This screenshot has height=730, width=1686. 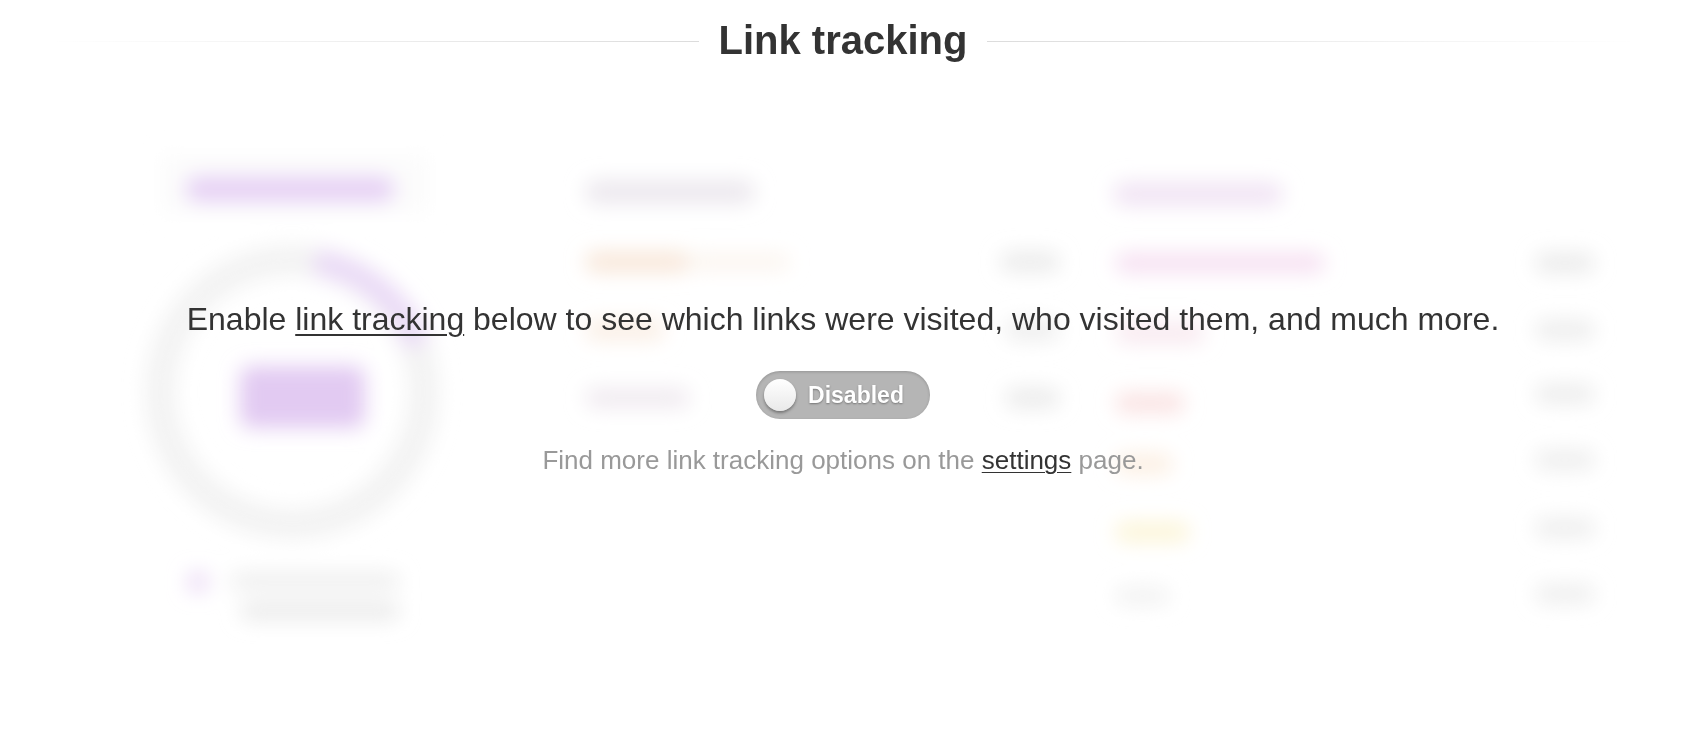 I want to click on page-title: Link tracking, so click(x=843, y=40).